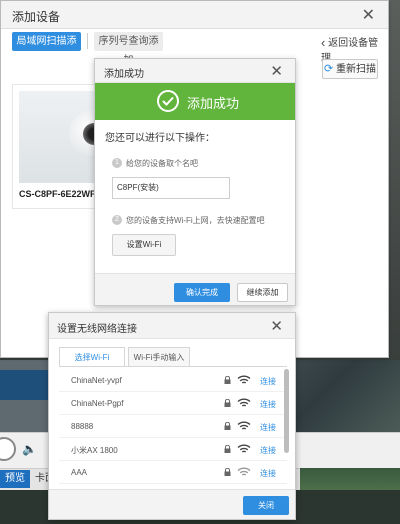 This screenshot has width=400, height=524. I want to click on confirm-done-button: 确认完成, so click(202, 292).